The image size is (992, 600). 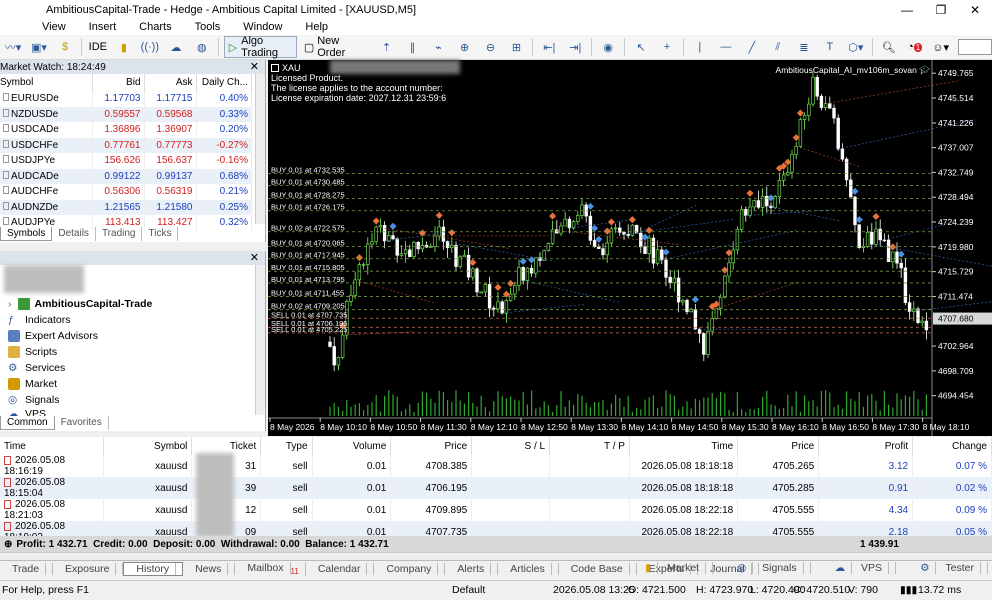 What do you see at coordinates (948, 568) in the screenshot?
I see `tester-button: ⚙ Tester` at bounding box center [948, 568].